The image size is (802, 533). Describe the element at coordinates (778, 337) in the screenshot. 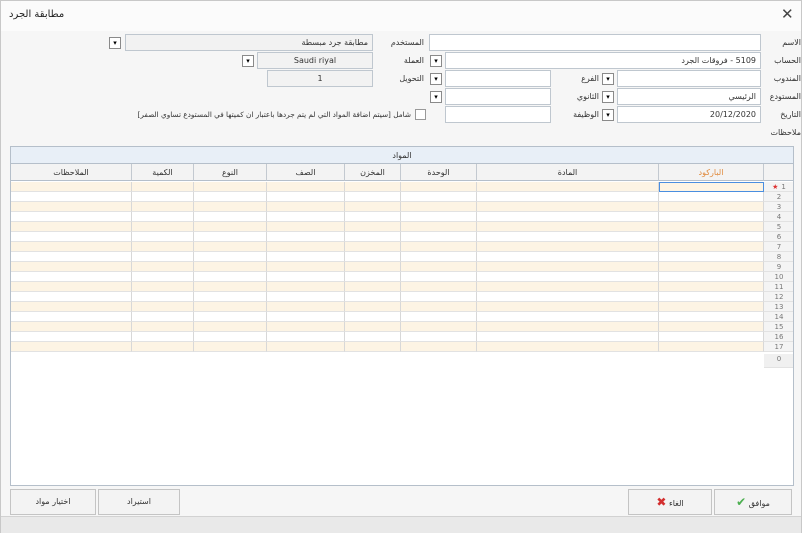

I see `row-number: 16` at that location.